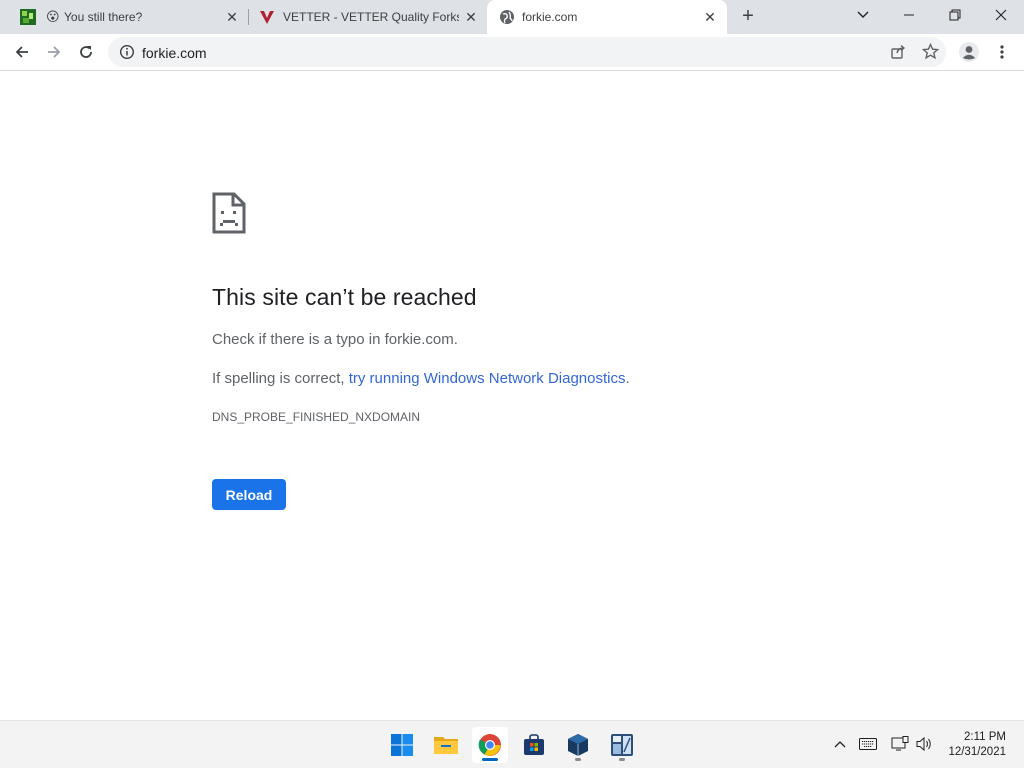 Image resolution: width=1024 pixels, height=768 pixels. I want to click on tab-title: forkie.com, so click(550, 17).